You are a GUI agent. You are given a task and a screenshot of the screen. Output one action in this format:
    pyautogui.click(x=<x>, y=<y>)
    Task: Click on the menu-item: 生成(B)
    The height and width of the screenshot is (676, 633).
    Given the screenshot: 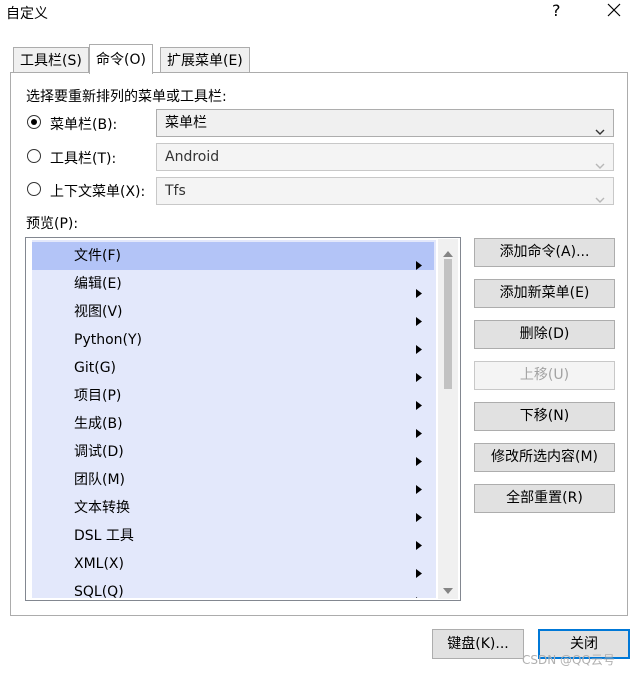 What is the action you would take?
    pyautogui.click(x=233, y=424)
    